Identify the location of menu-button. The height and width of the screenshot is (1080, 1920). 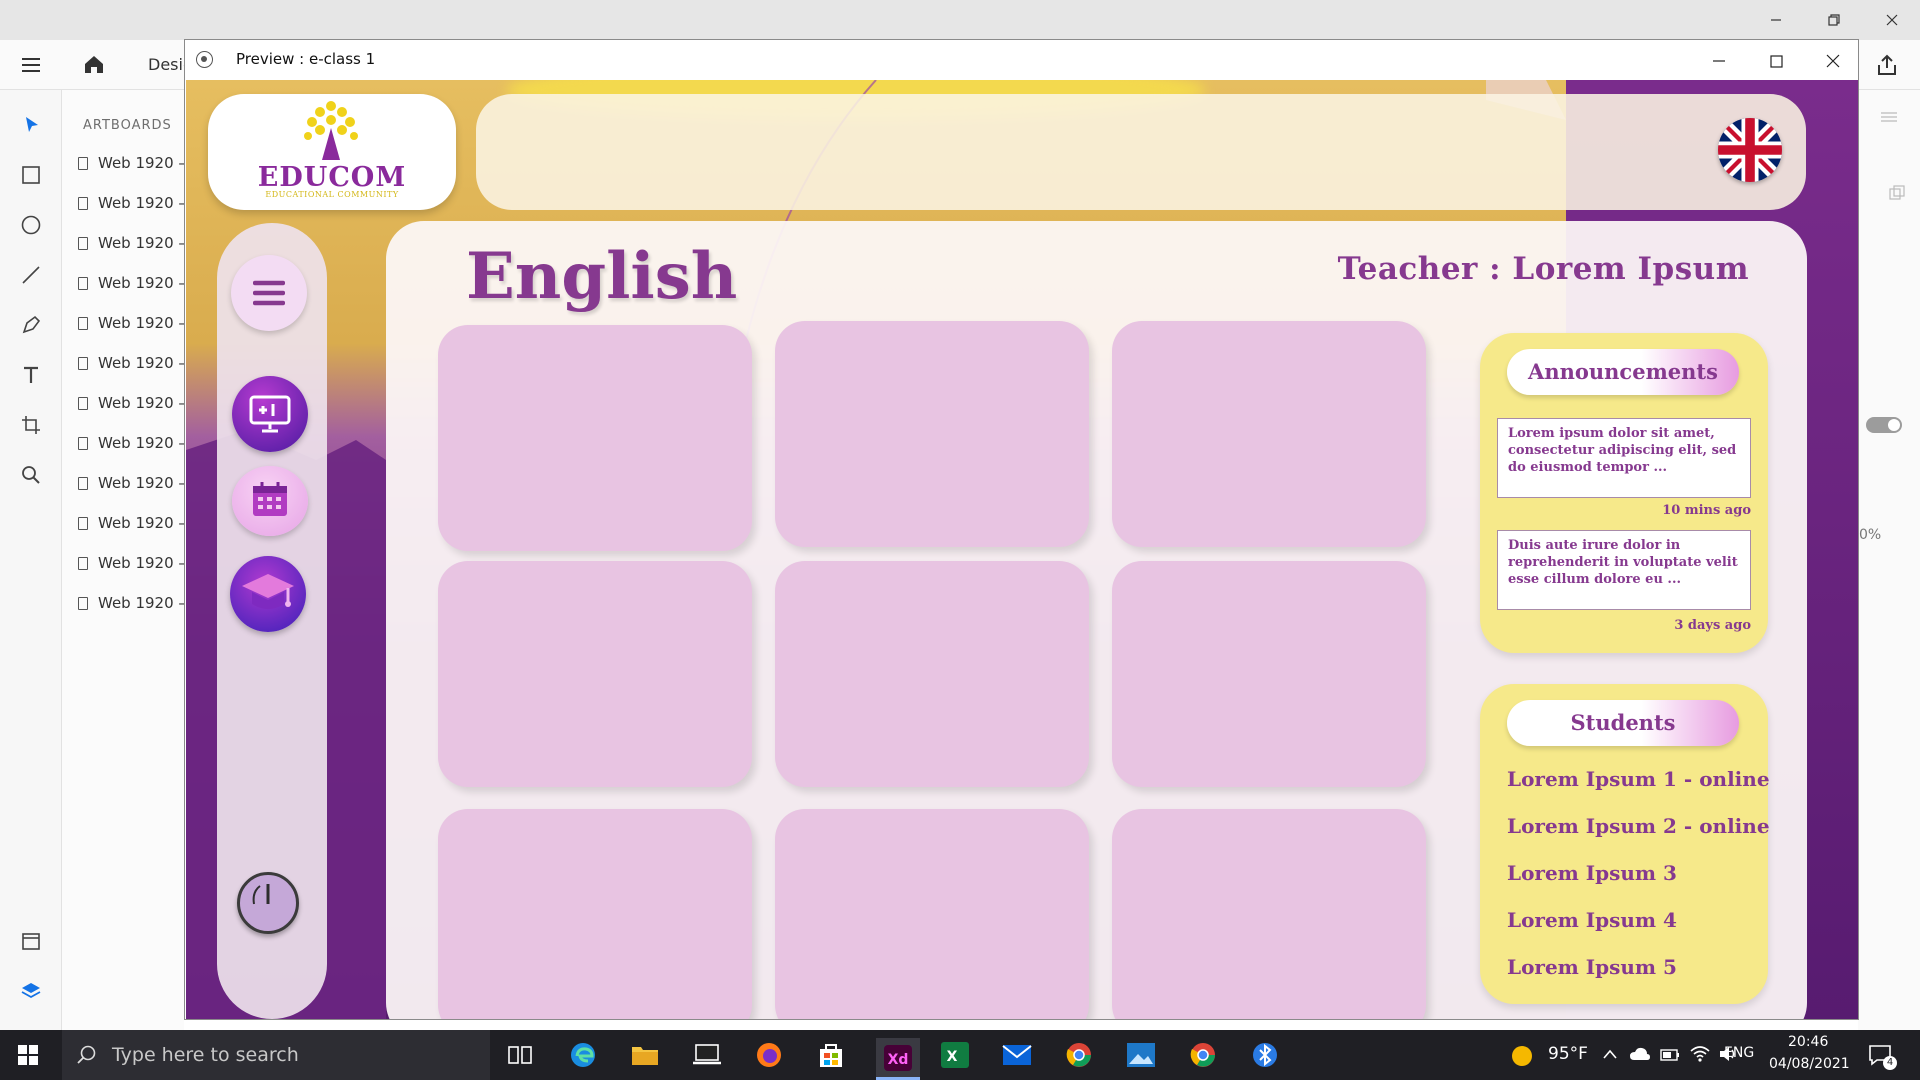
(269, 293).